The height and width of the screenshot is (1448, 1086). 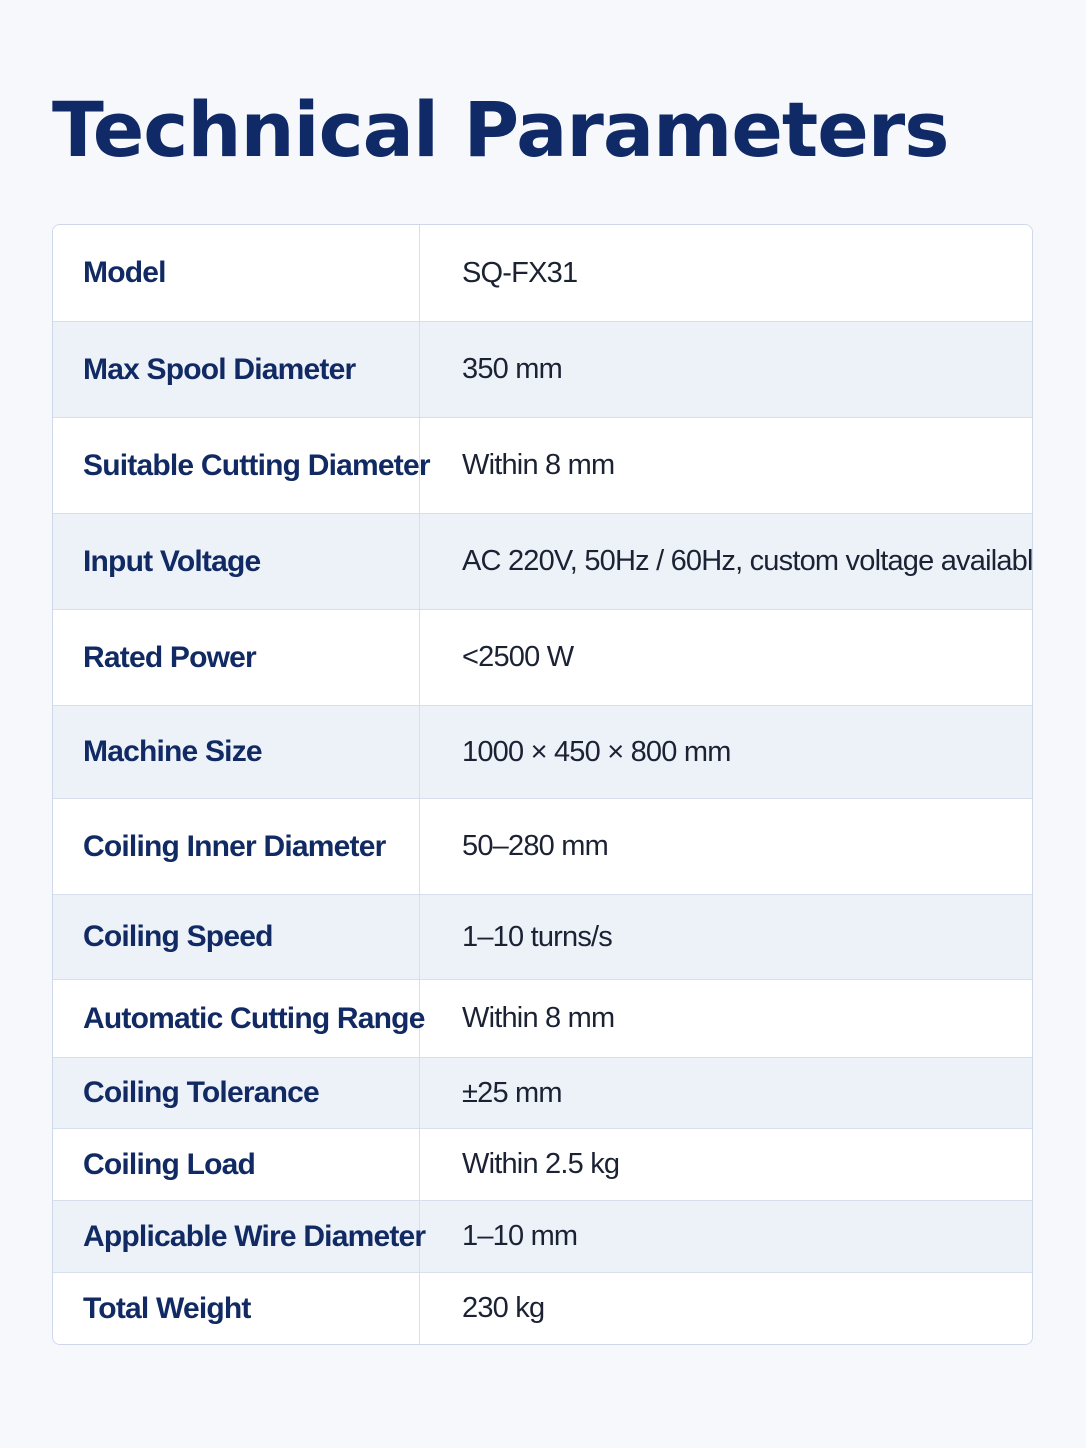 What do you see at coordinates (236, 273) in the screenshot?
I see `parameter-label: Model` at bounding box center [236, 273].